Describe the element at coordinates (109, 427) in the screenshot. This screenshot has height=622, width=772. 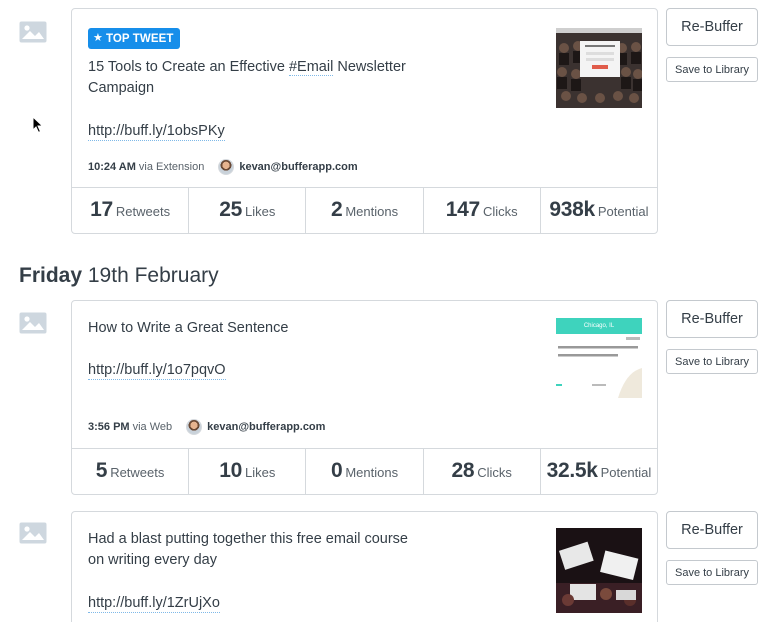
I see `post-time: 3:56 PM` at that location.